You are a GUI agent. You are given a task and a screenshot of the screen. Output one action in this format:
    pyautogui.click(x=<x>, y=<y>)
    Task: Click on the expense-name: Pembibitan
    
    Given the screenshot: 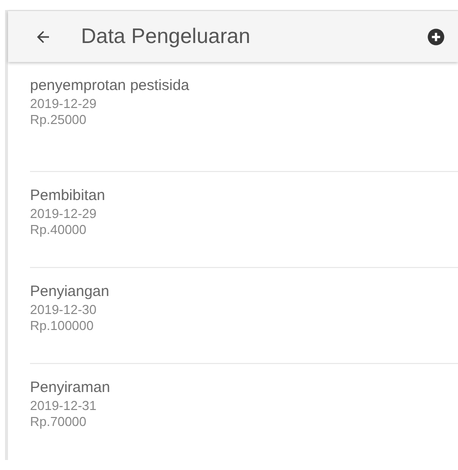 What is the action you would take?
    pyautogui.click(x=68, y=196)
    